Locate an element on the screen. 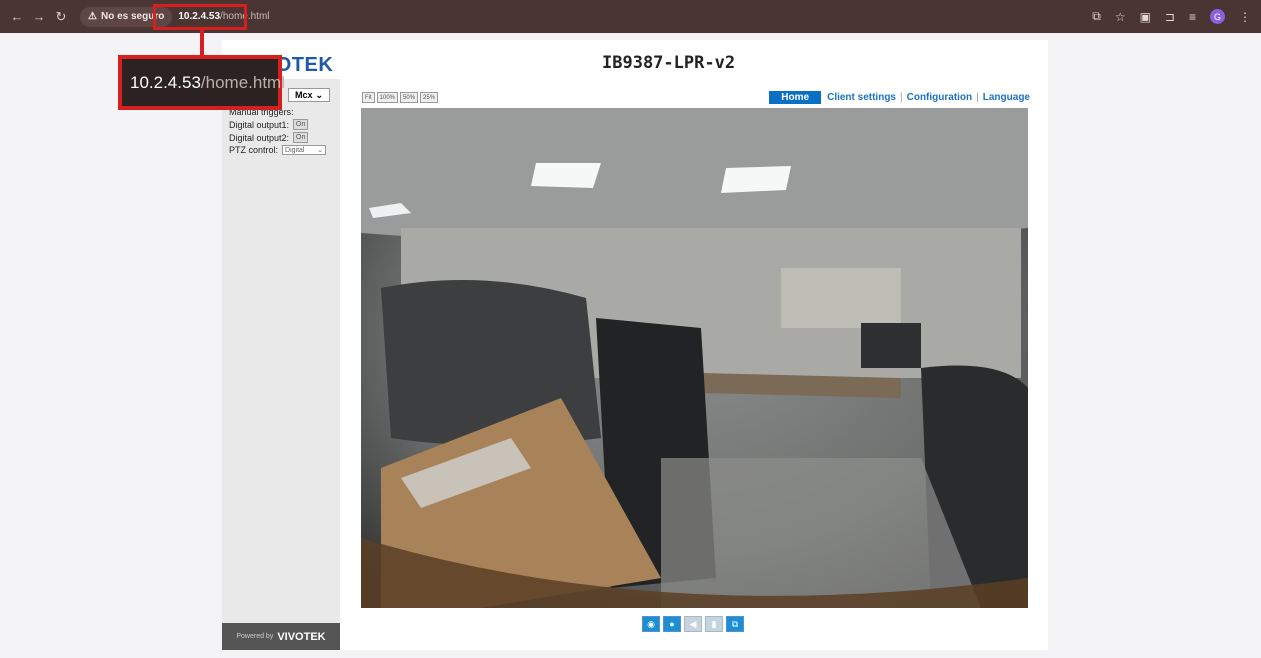  record-icon: ● is located at coordinates (672, 624).